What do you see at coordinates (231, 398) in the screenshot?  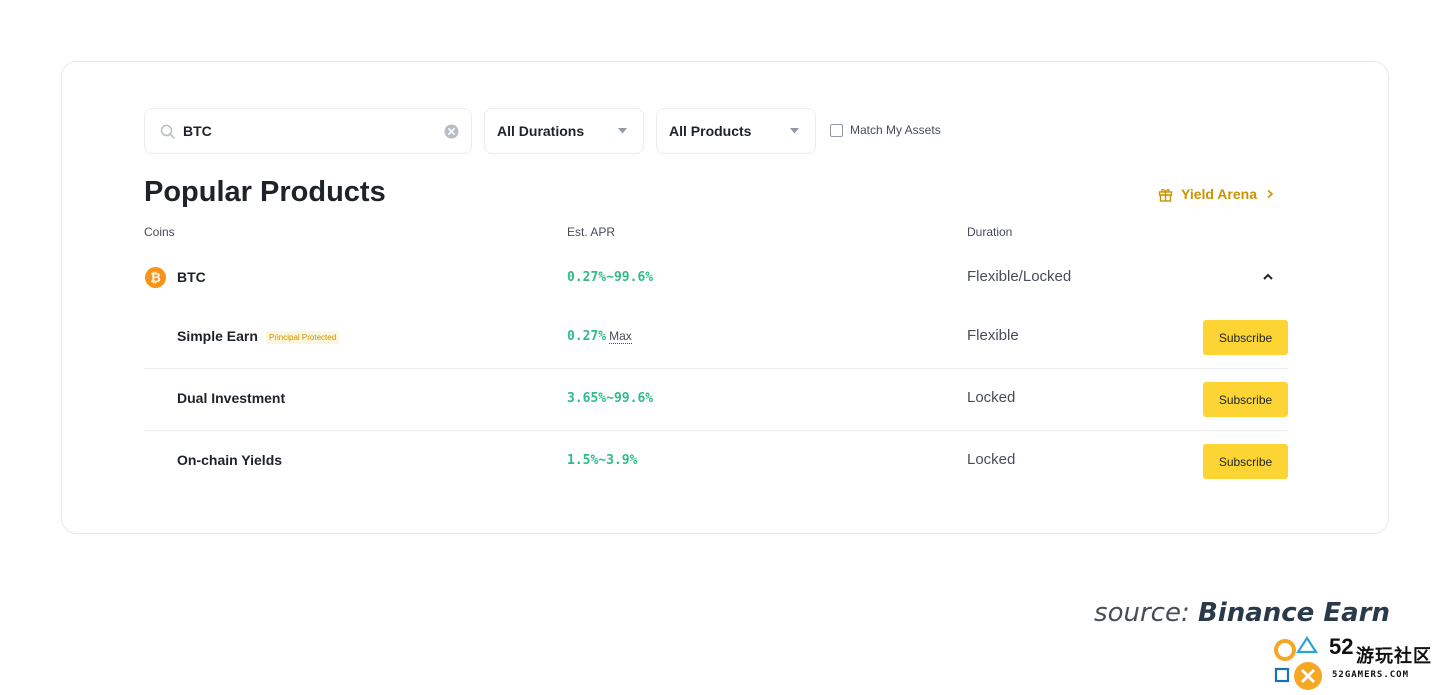 I see `product-name-dual-investment: Dual Investment` at bounding box center [231, 398].